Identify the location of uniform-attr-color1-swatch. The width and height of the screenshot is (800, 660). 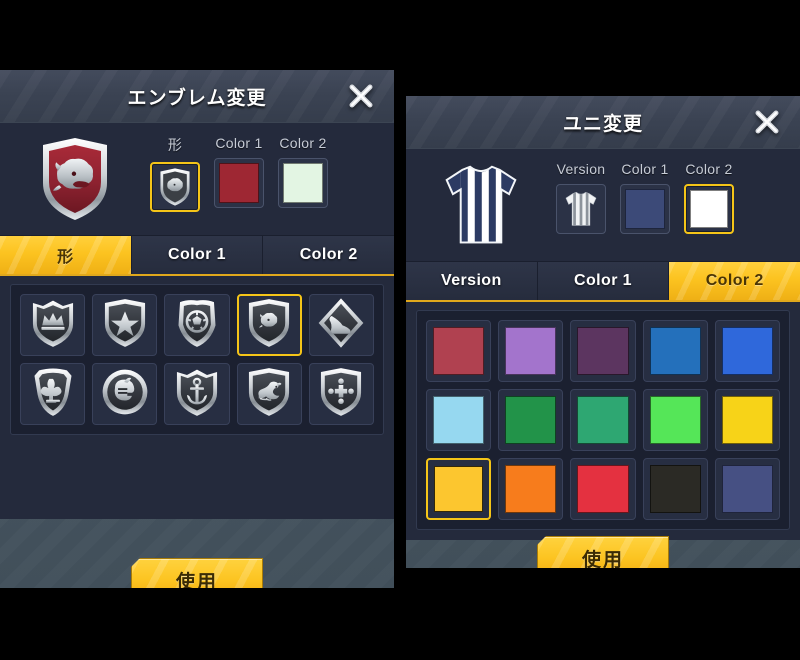
(645, 209).